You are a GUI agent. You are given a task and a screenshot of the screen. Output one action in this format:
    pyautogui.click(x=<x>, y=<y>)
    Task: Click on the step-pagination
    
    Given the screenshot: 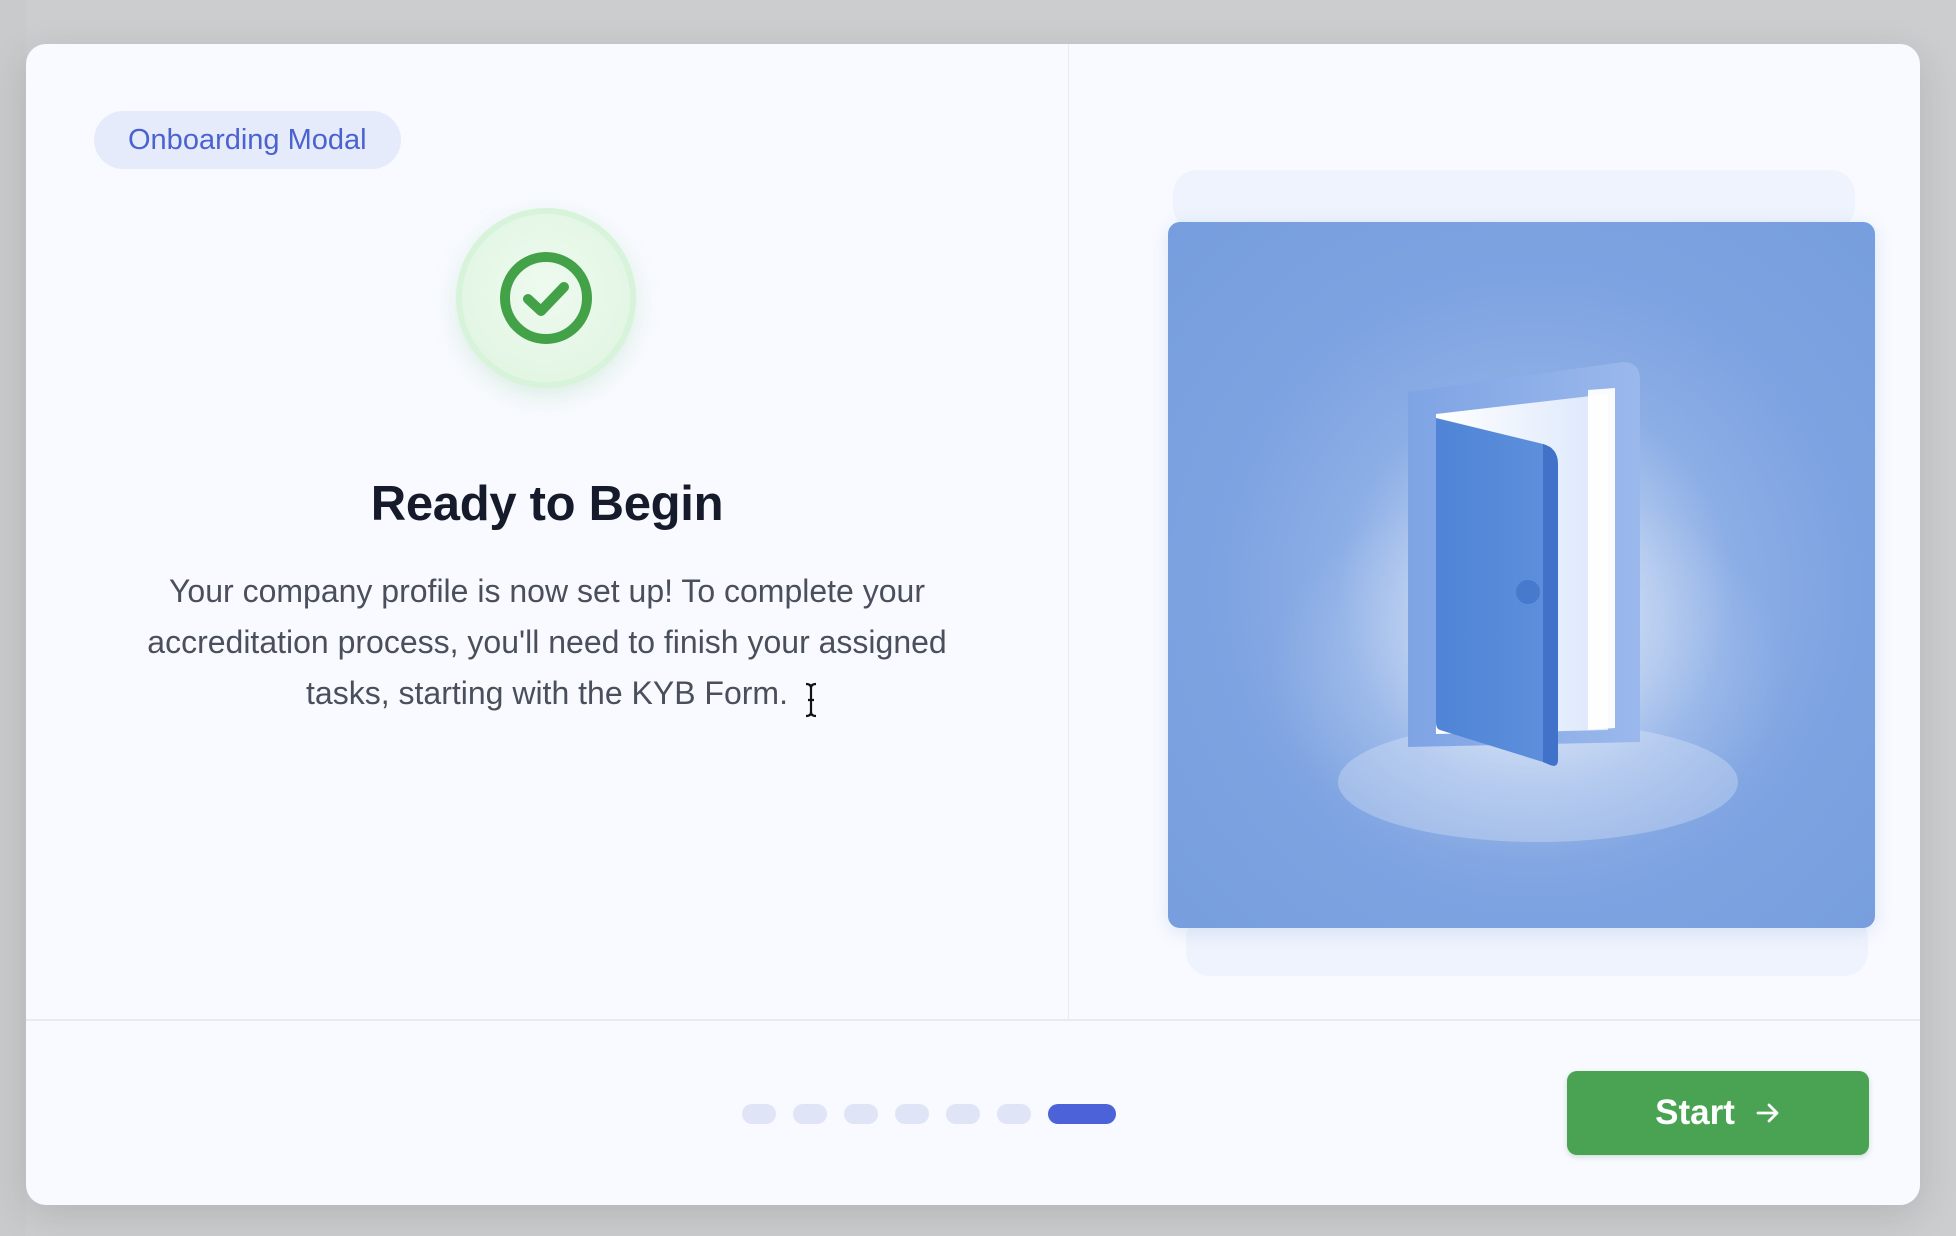 What is the action you would take?
    pyautogui.click(x=929, y=1114)
    